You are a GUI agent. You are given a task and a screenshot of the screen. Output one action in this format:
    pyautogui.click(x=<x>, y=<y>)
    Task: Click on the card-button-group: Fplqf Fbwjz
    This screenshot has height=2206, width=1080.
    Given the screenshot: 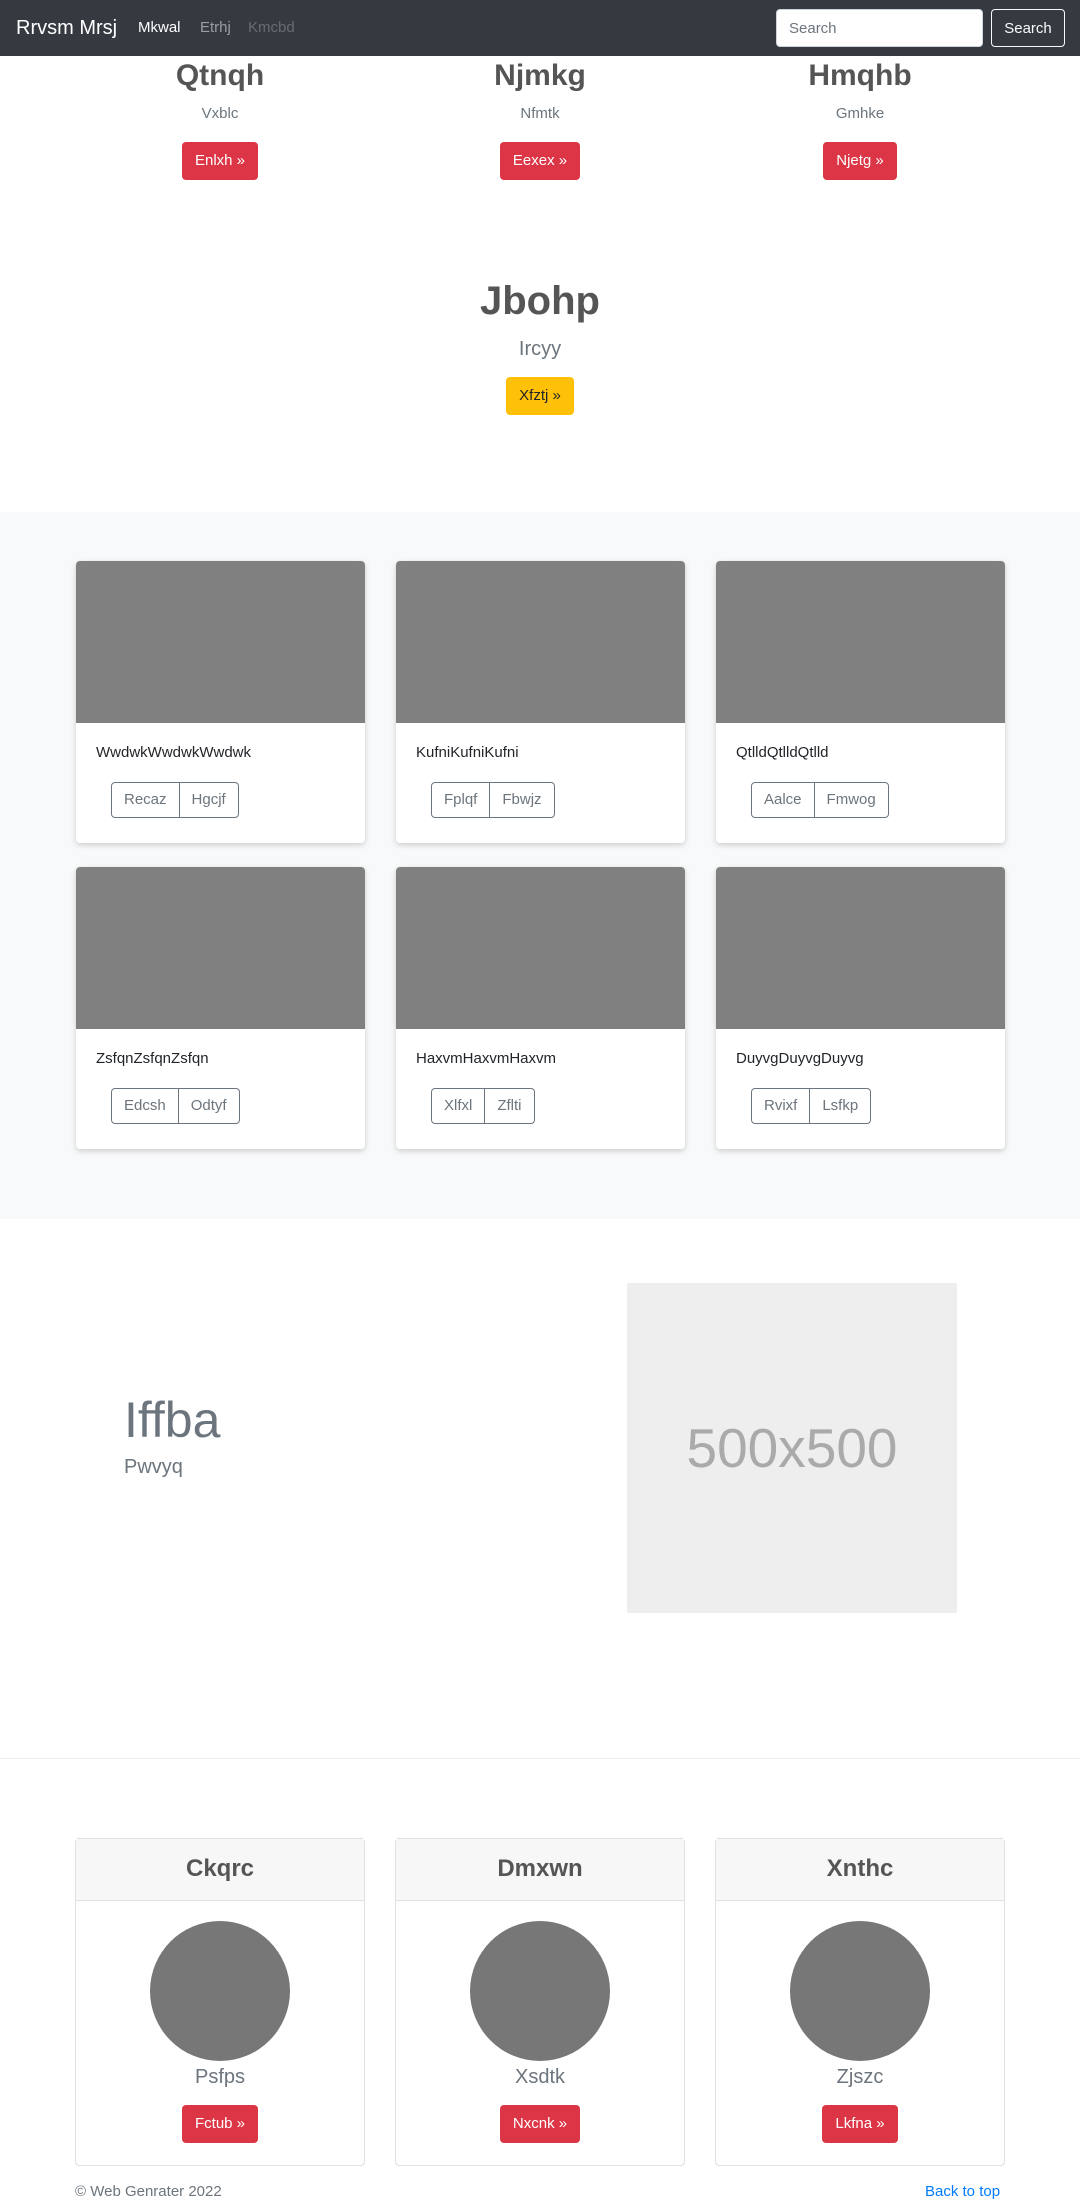 What is the action you would take?
    pyautogui.click(x=493, y=800)
    